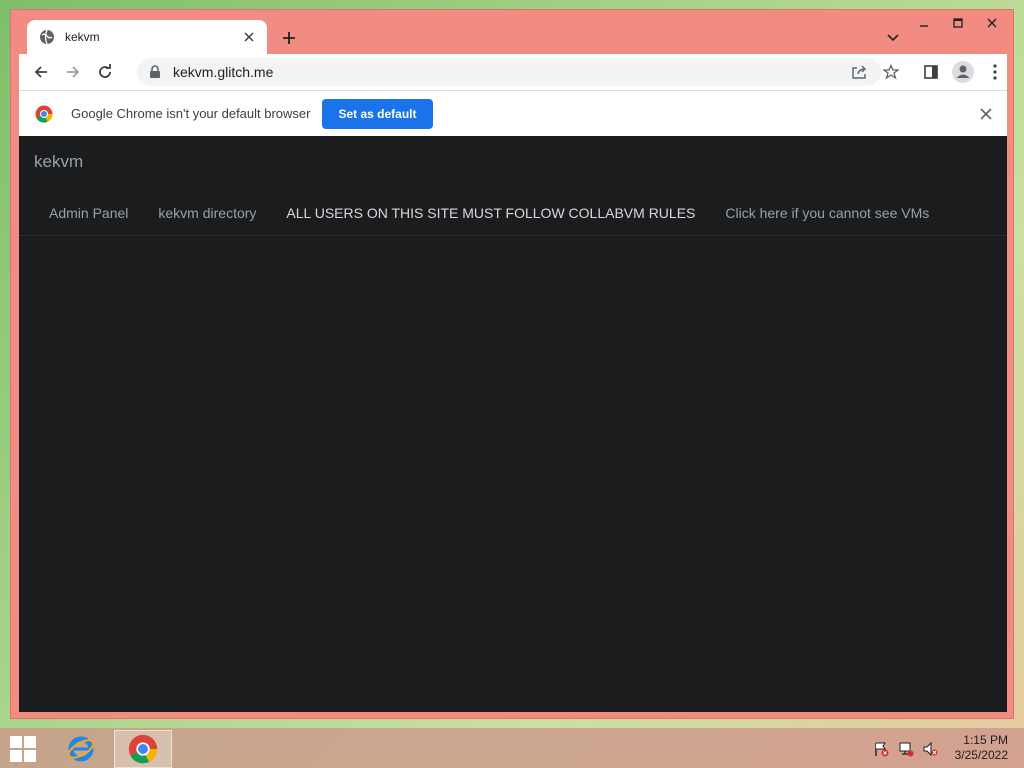 The width and height of the screenshot is (1024, 768). Describe the element at coordinates (881, 749) in the screenshot. I see `action-center-flag-icon` at that location.